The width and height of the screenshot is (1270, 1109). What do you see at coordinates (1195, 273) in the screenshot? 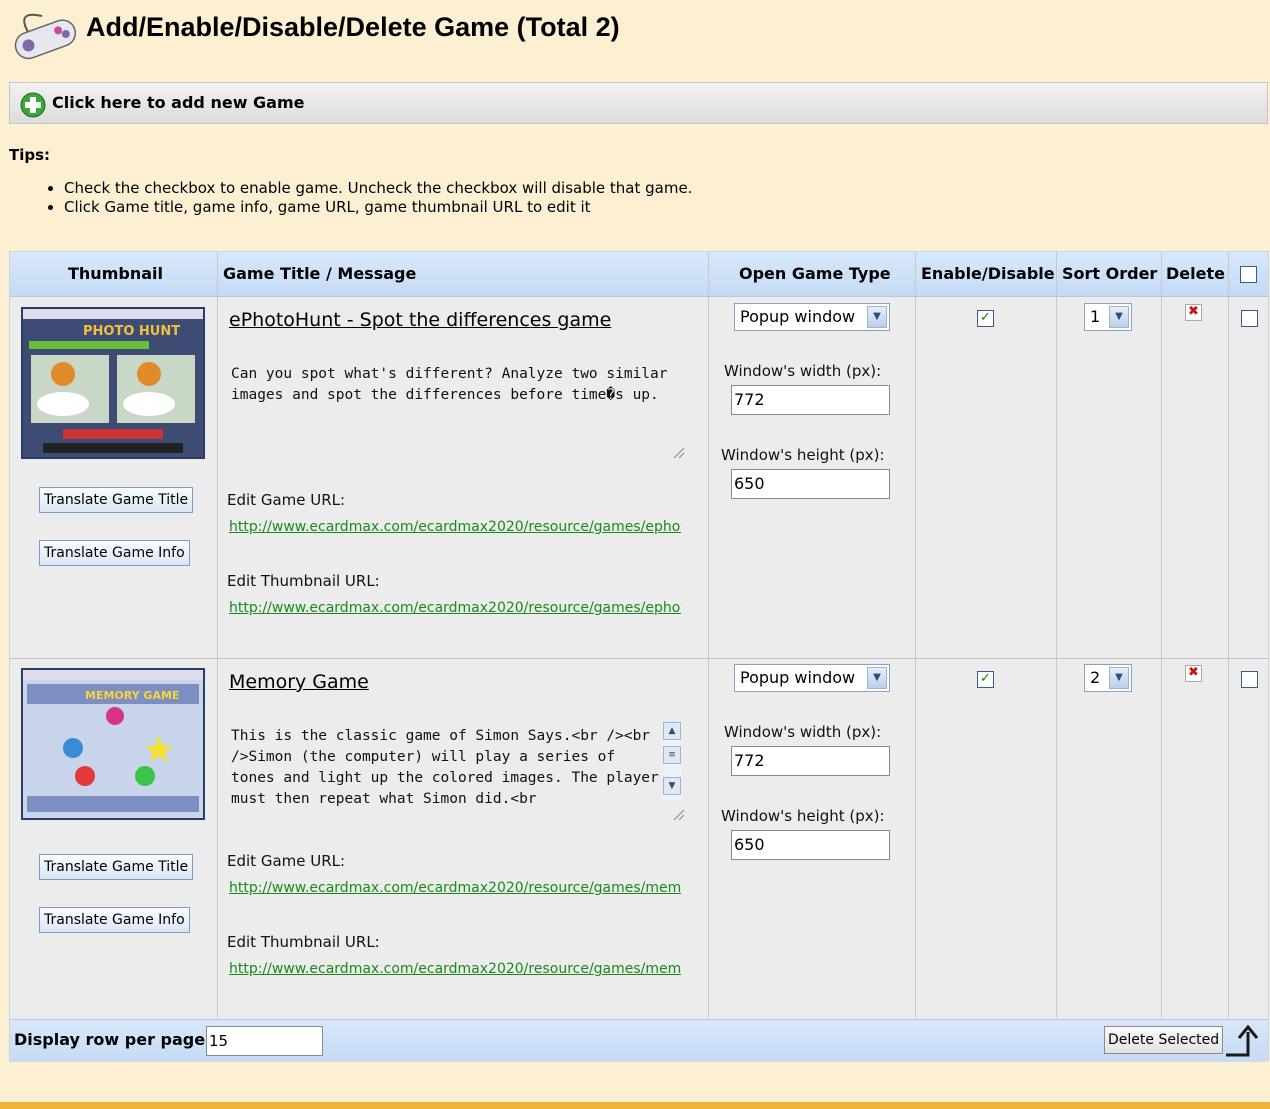
I see `column-header-delete: Delete` at bounding box center [1195, 273].